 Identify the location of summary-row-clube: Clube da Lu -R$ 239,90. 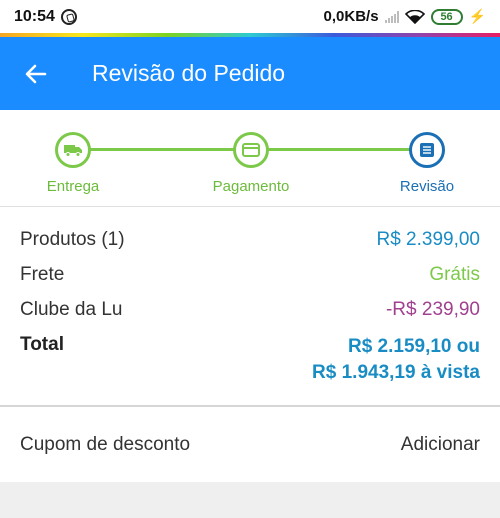
(250, 316).